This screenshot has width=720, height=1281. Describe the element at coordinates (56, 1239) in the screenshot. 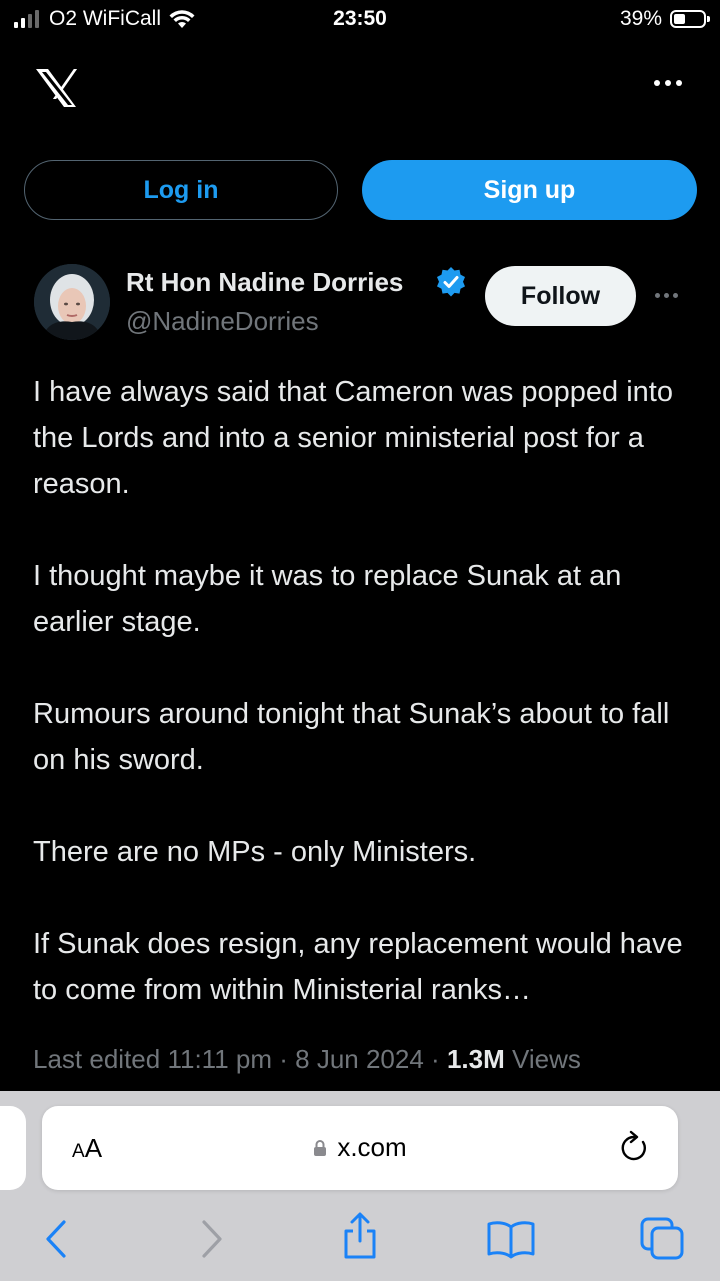

I see `back-icon` at that location.